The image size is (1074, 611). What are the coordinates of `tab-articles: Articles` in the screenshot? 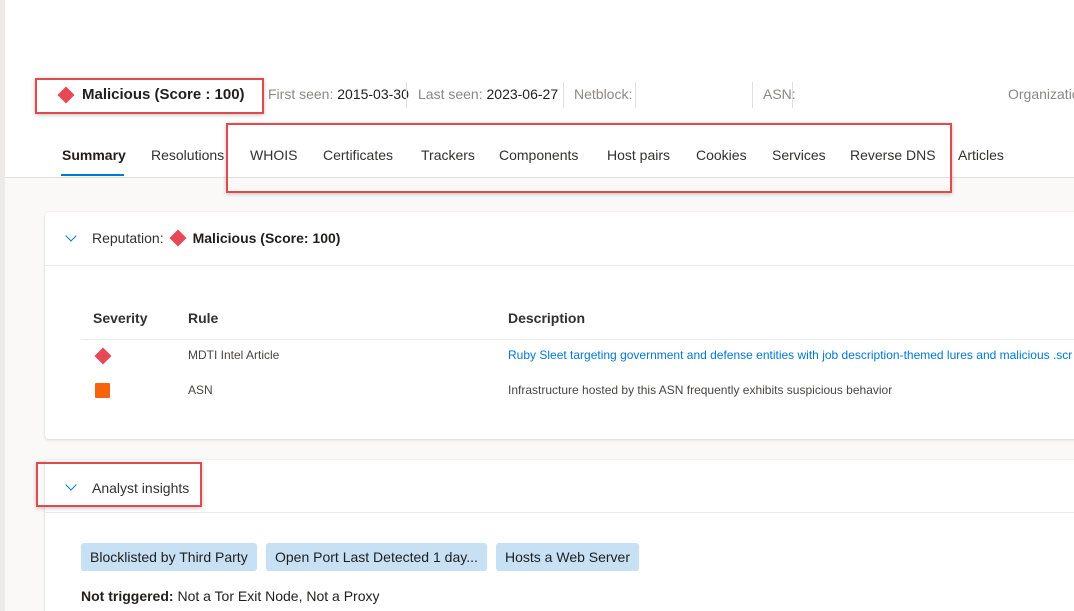 It's located at (981, 155).